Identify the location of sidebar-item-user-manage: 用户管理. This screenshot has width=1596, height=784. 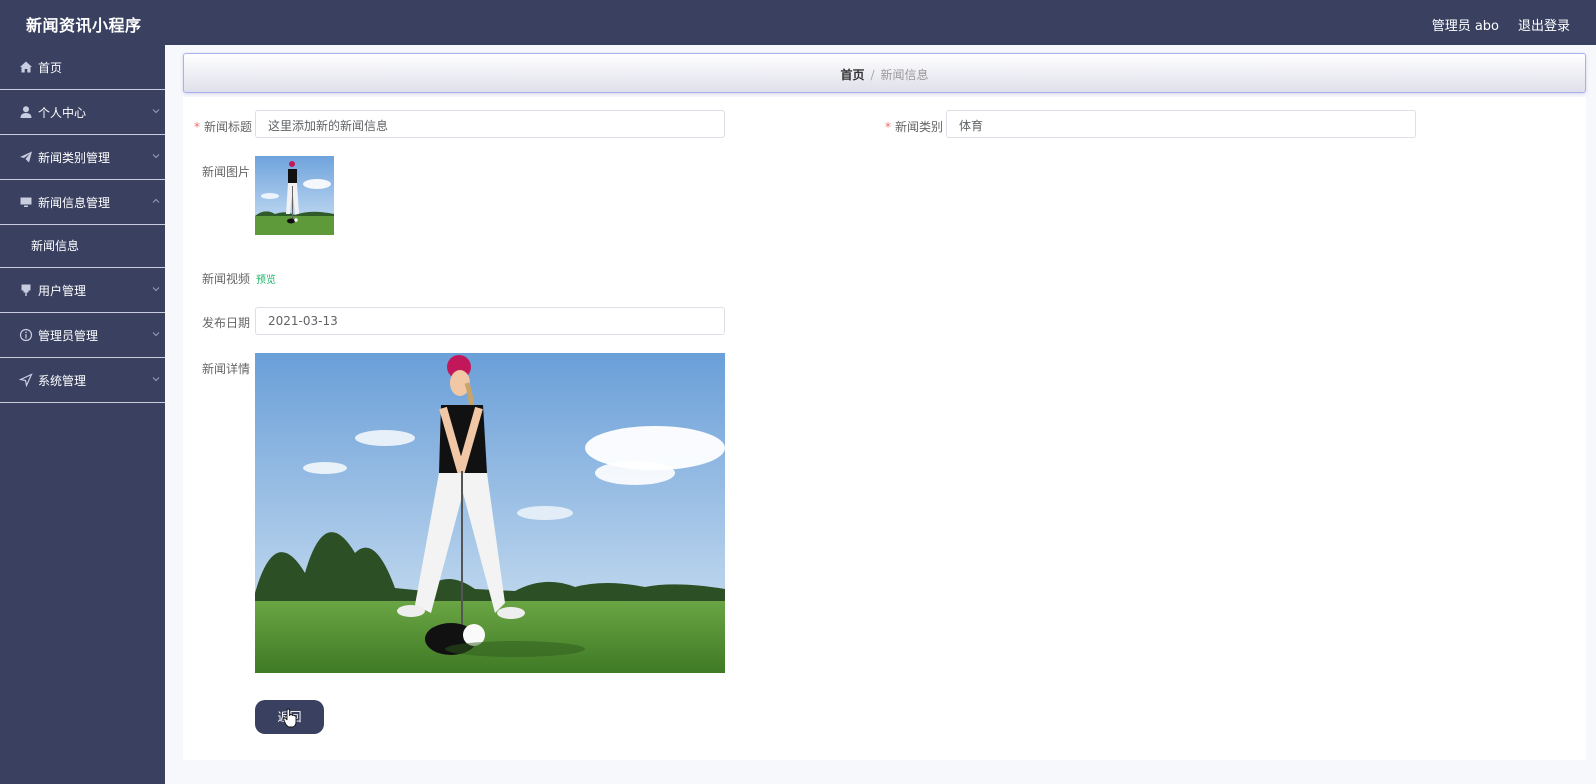
(82, 290).